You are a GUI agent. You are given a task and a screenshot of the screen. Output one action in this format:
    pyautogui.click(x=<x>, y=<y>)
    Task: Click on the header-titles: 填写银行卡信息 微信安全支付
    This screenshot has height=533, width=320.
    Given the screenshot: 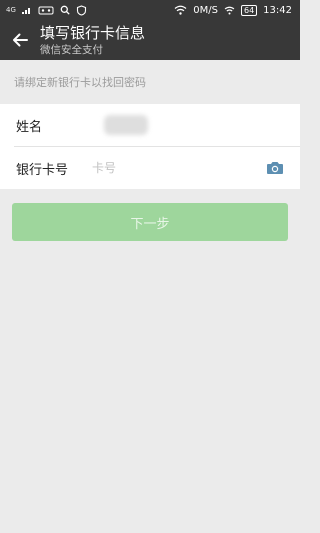 What is the action you would take?
    pyautogui.click(x=92, y=40)
    